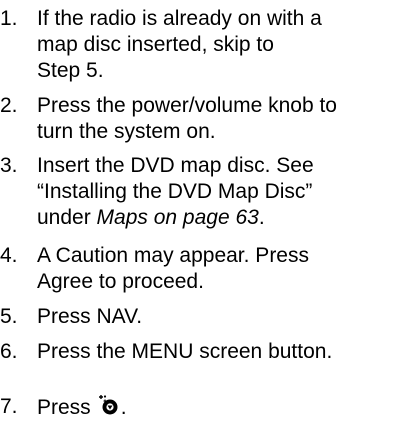 This screenshot has width=394, height=423. What do you see at coordinates (109, 405) in the screenshot?
I see `navigation-button-icon` at bounding box center [109, 405].